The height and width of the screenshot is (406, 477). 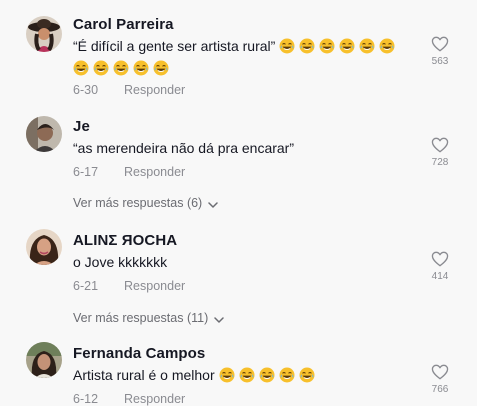 I want to click on comment-date: 6-12, so click(x=86, y=399).